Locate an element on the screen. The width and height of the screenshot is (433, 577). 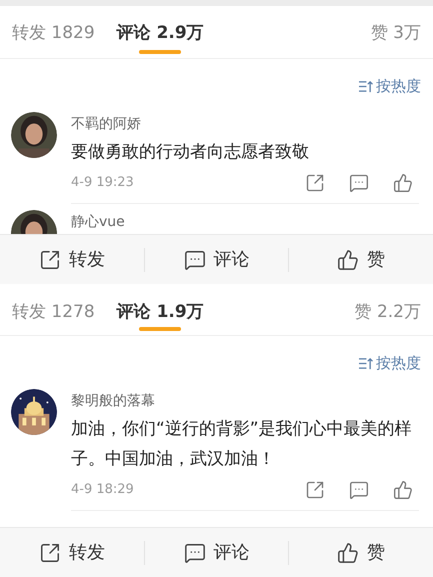
tab: 赞 3万 is located at coordinates (395, 34).